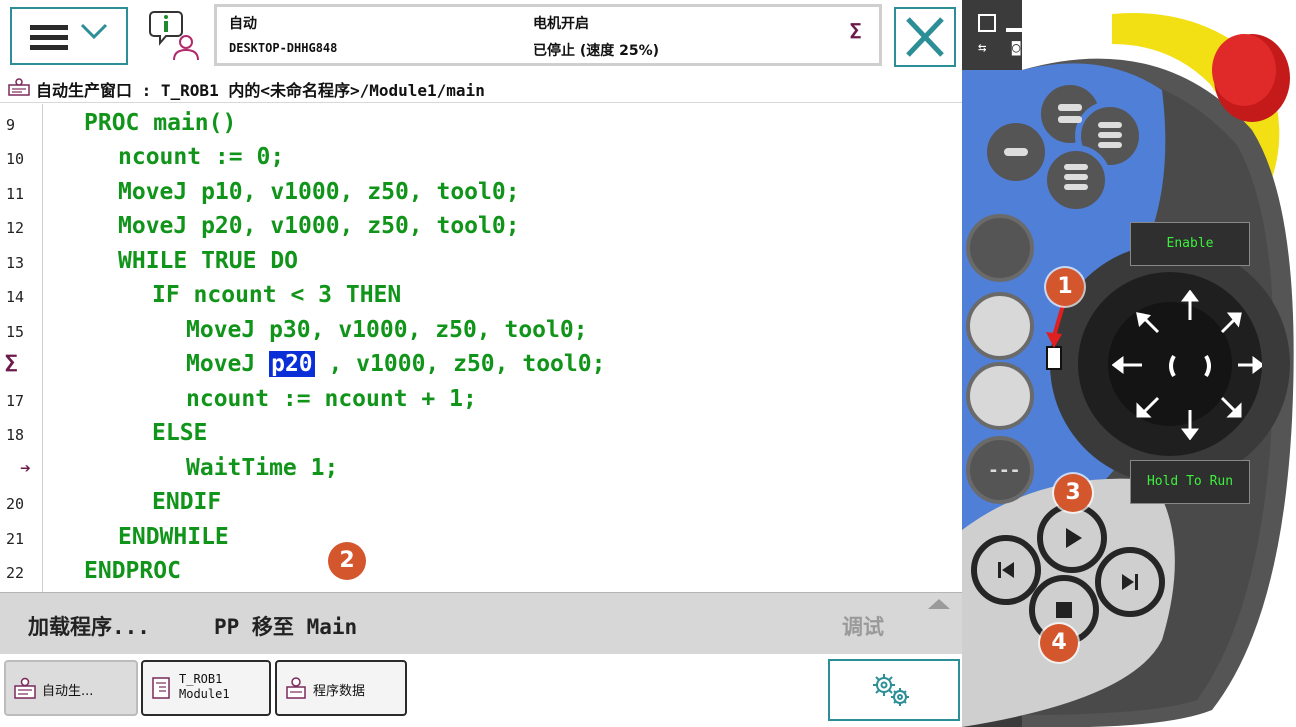 Image resolution: width=1296 pixels, height=727 pixels. What do you see at coordinates (1000, 248) in the screenshot?
I see `mechanical-unit-button` at bounding box center [1000, 248].